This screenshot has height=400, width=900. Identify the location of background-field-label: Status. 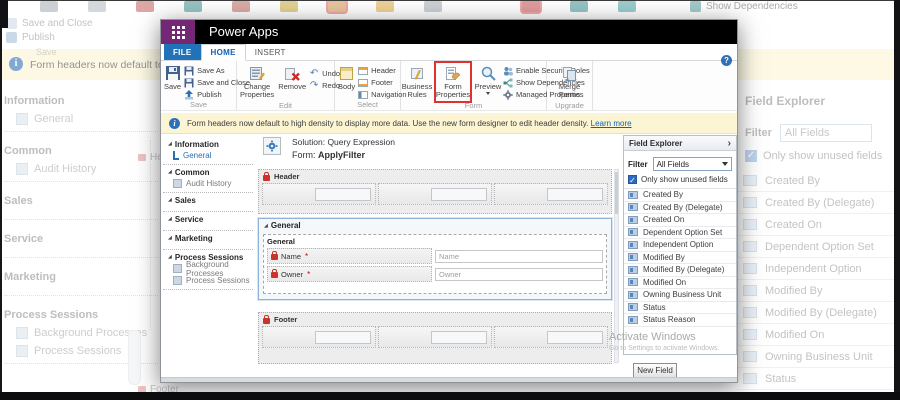
(781, 378).